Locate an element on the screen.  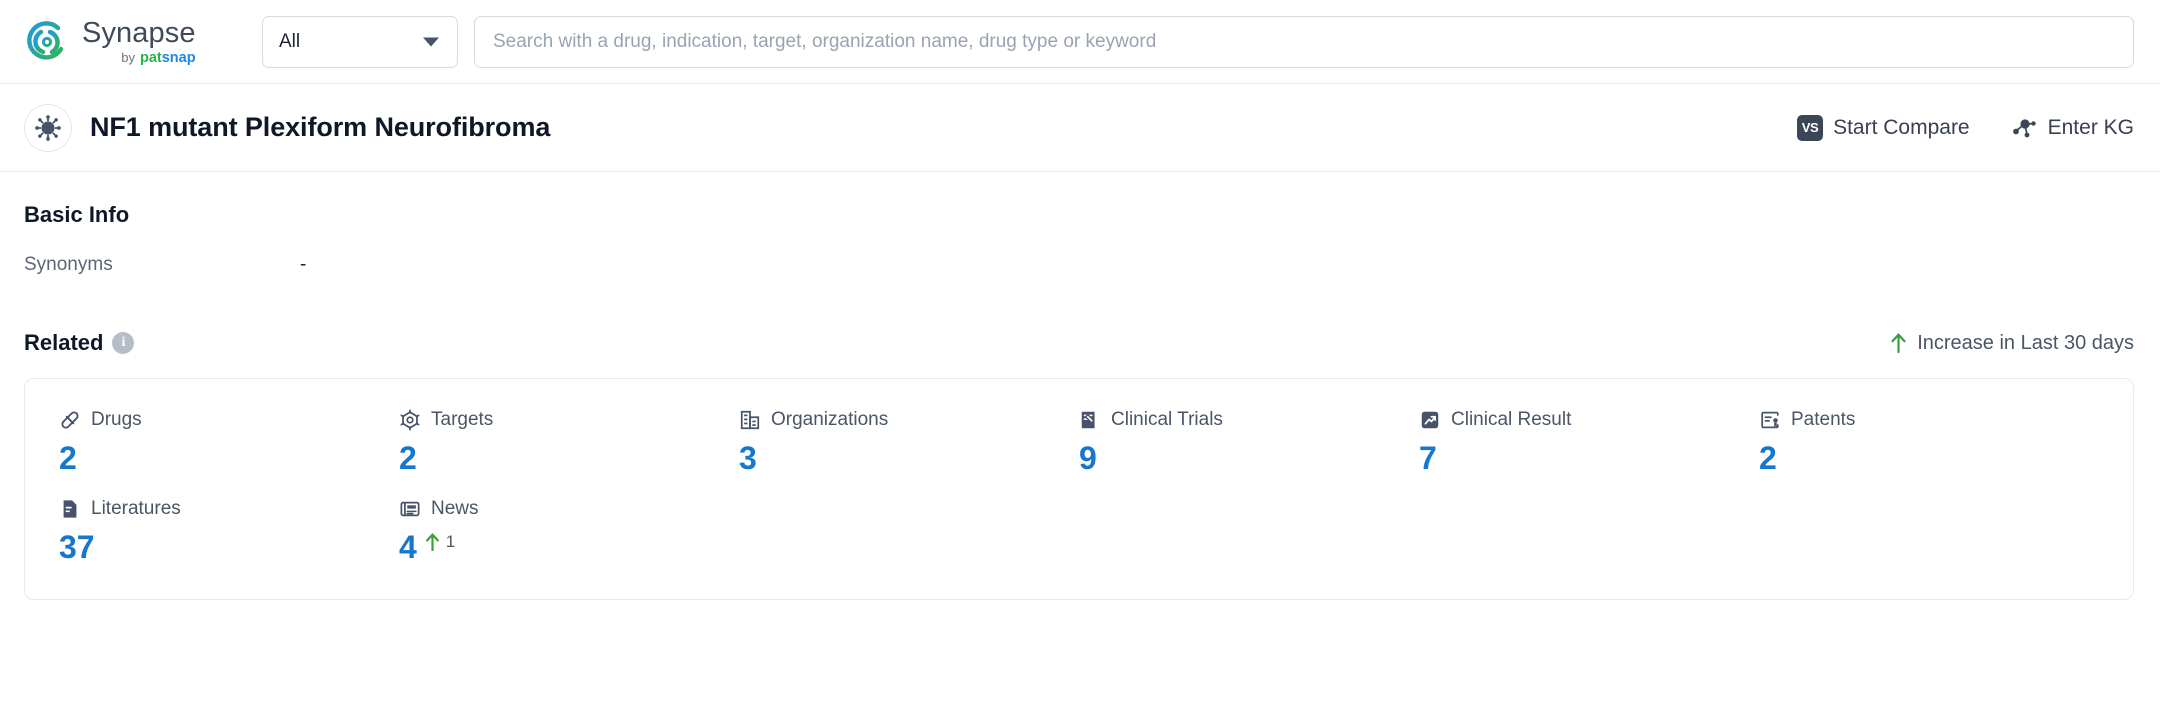
enter-kg-label: Enter KG is located at coordinates (2090, 127).